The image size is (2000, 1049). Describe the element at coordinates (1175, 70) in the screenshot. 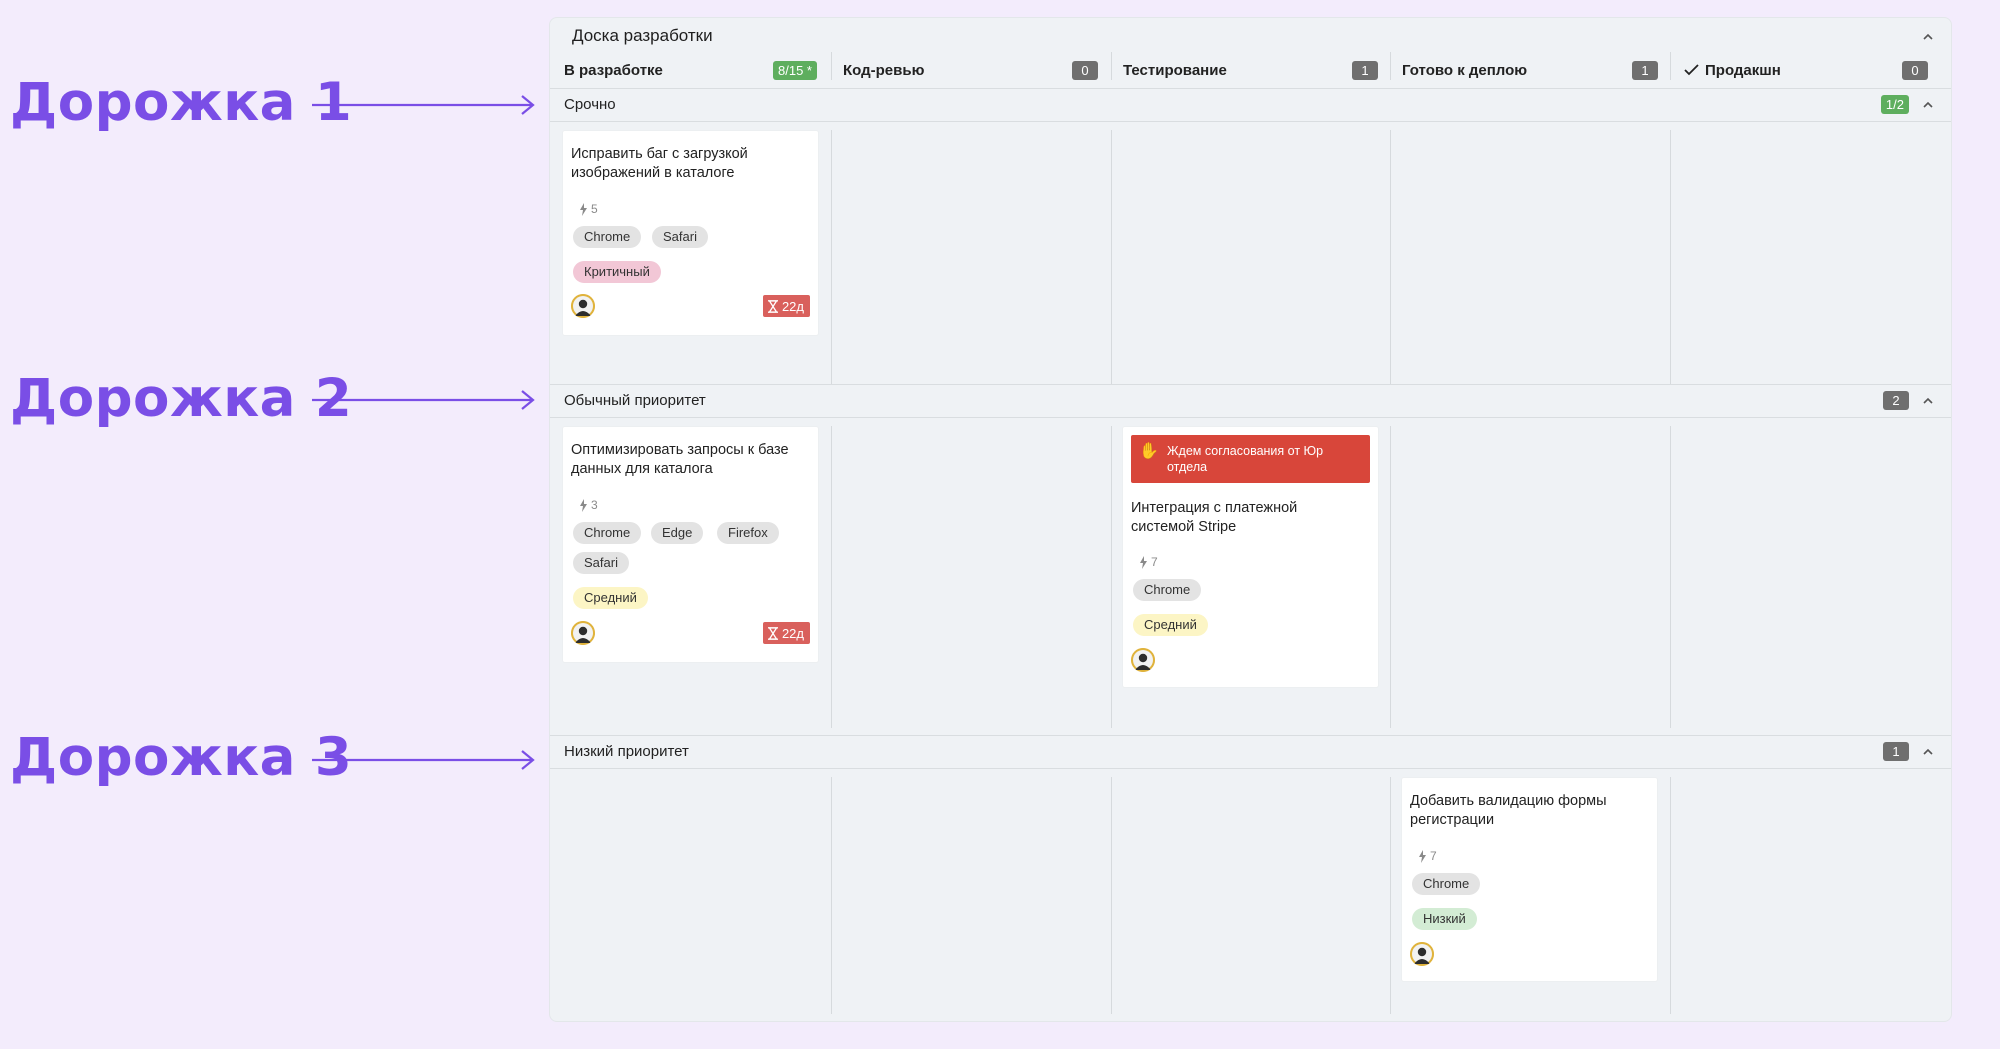

I see `column-name: Тестирование` at that location.